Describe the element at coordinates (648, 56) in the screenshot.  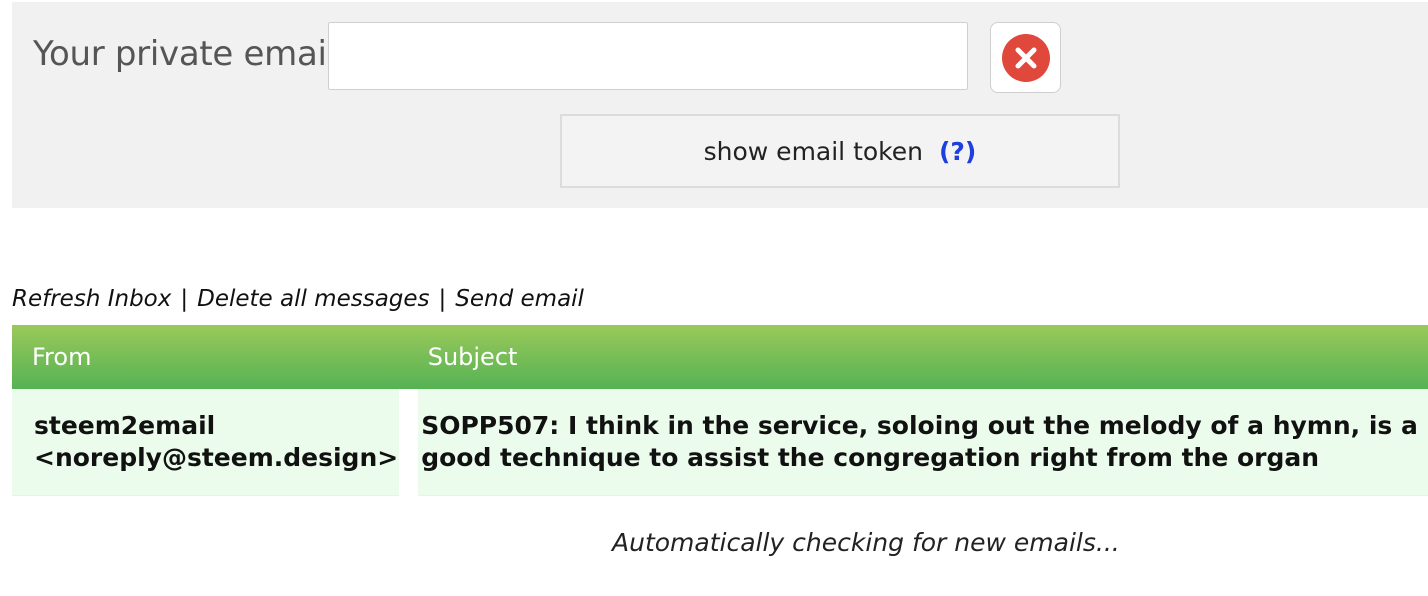
I see `email-input` at that location.